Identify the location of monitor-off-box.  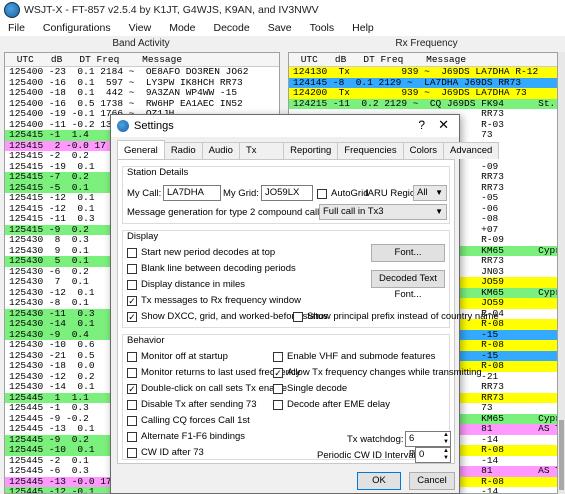
(132, 356).